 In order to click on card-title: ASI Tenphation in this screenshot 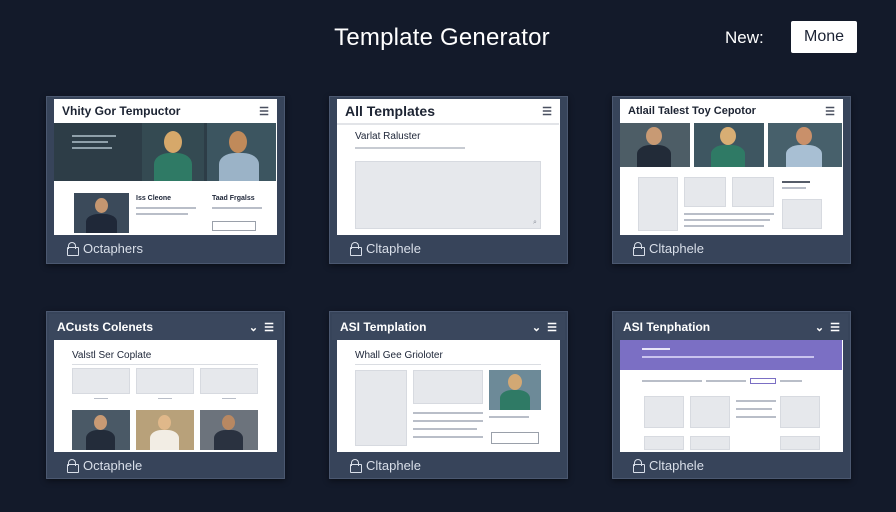, I will do `click(667, 327)`.